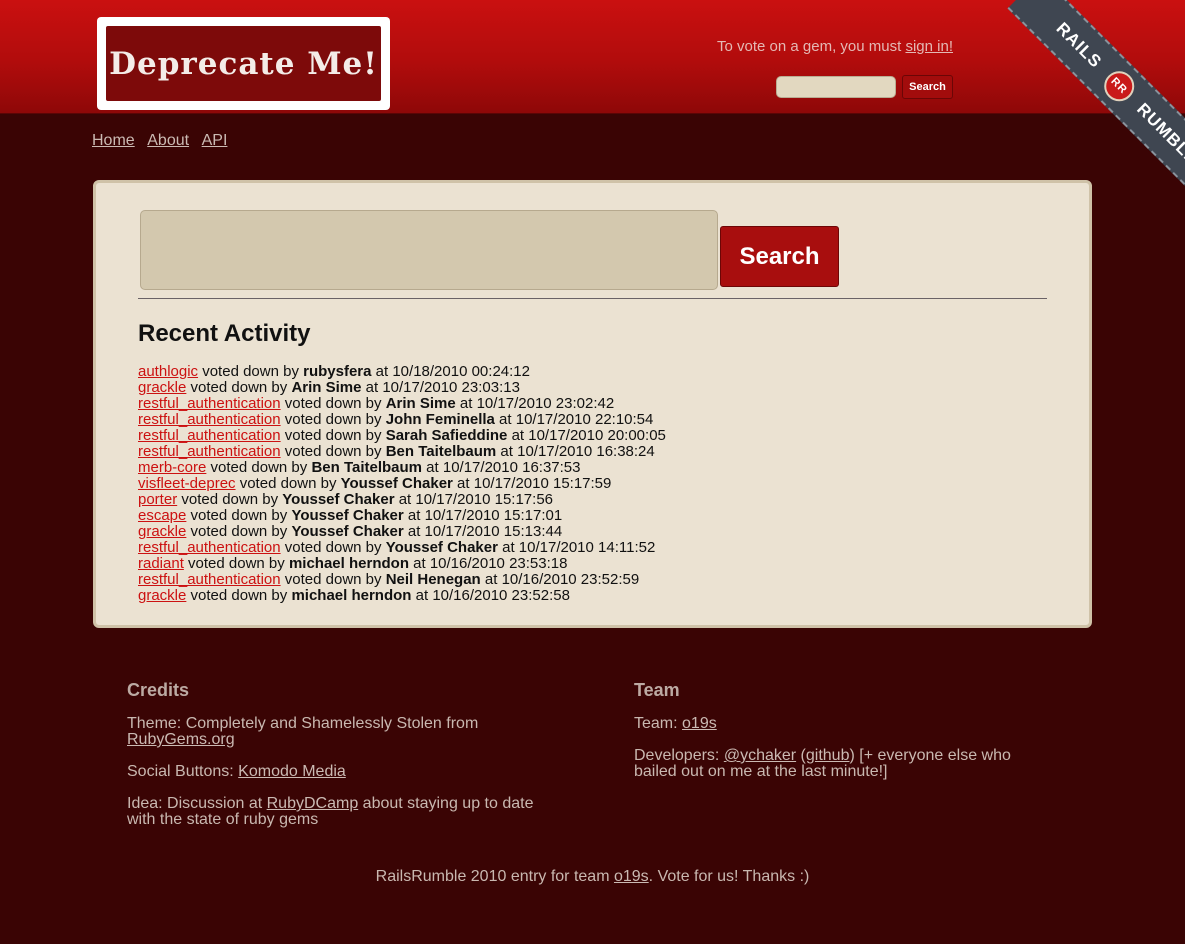  What do you see at coordinates (292, 771) in the screenshot?
I see `komodo-media-link: Komodo Media` at bounding box center [292, 771].